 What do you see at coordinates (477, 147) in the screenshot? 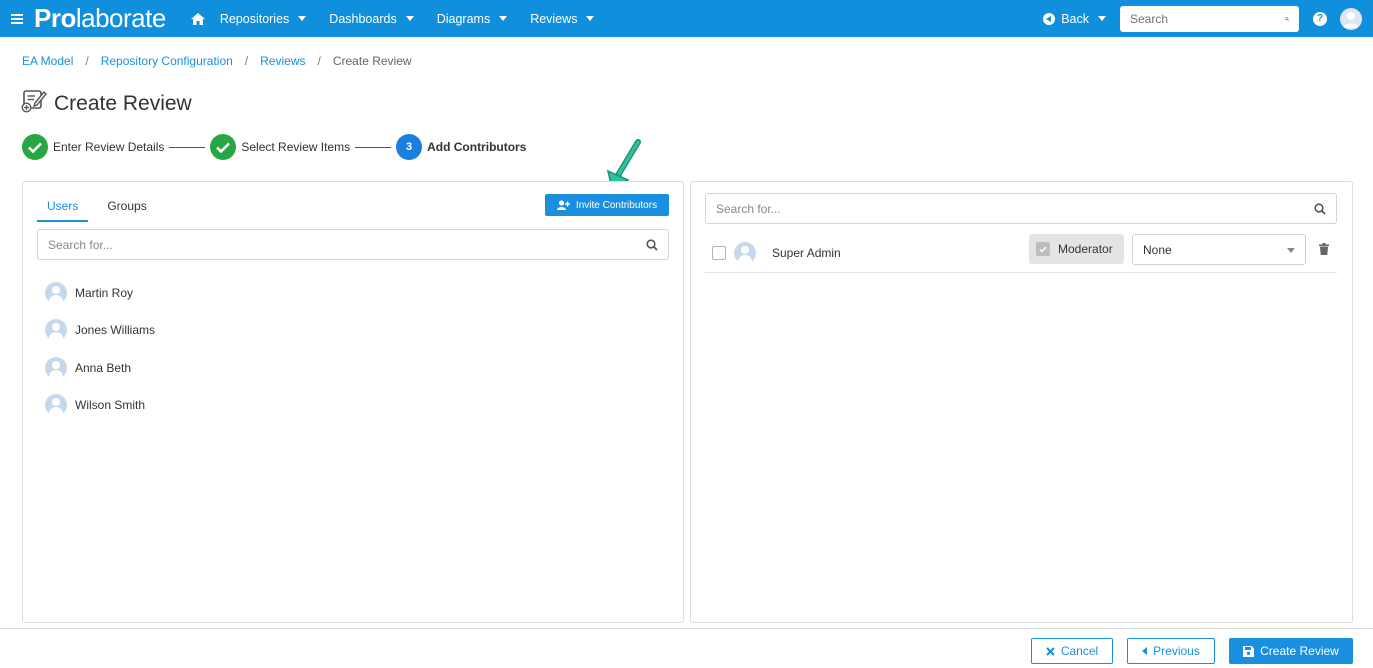
I see `step-label: Add Contributors` at bounding box center [477, 147].